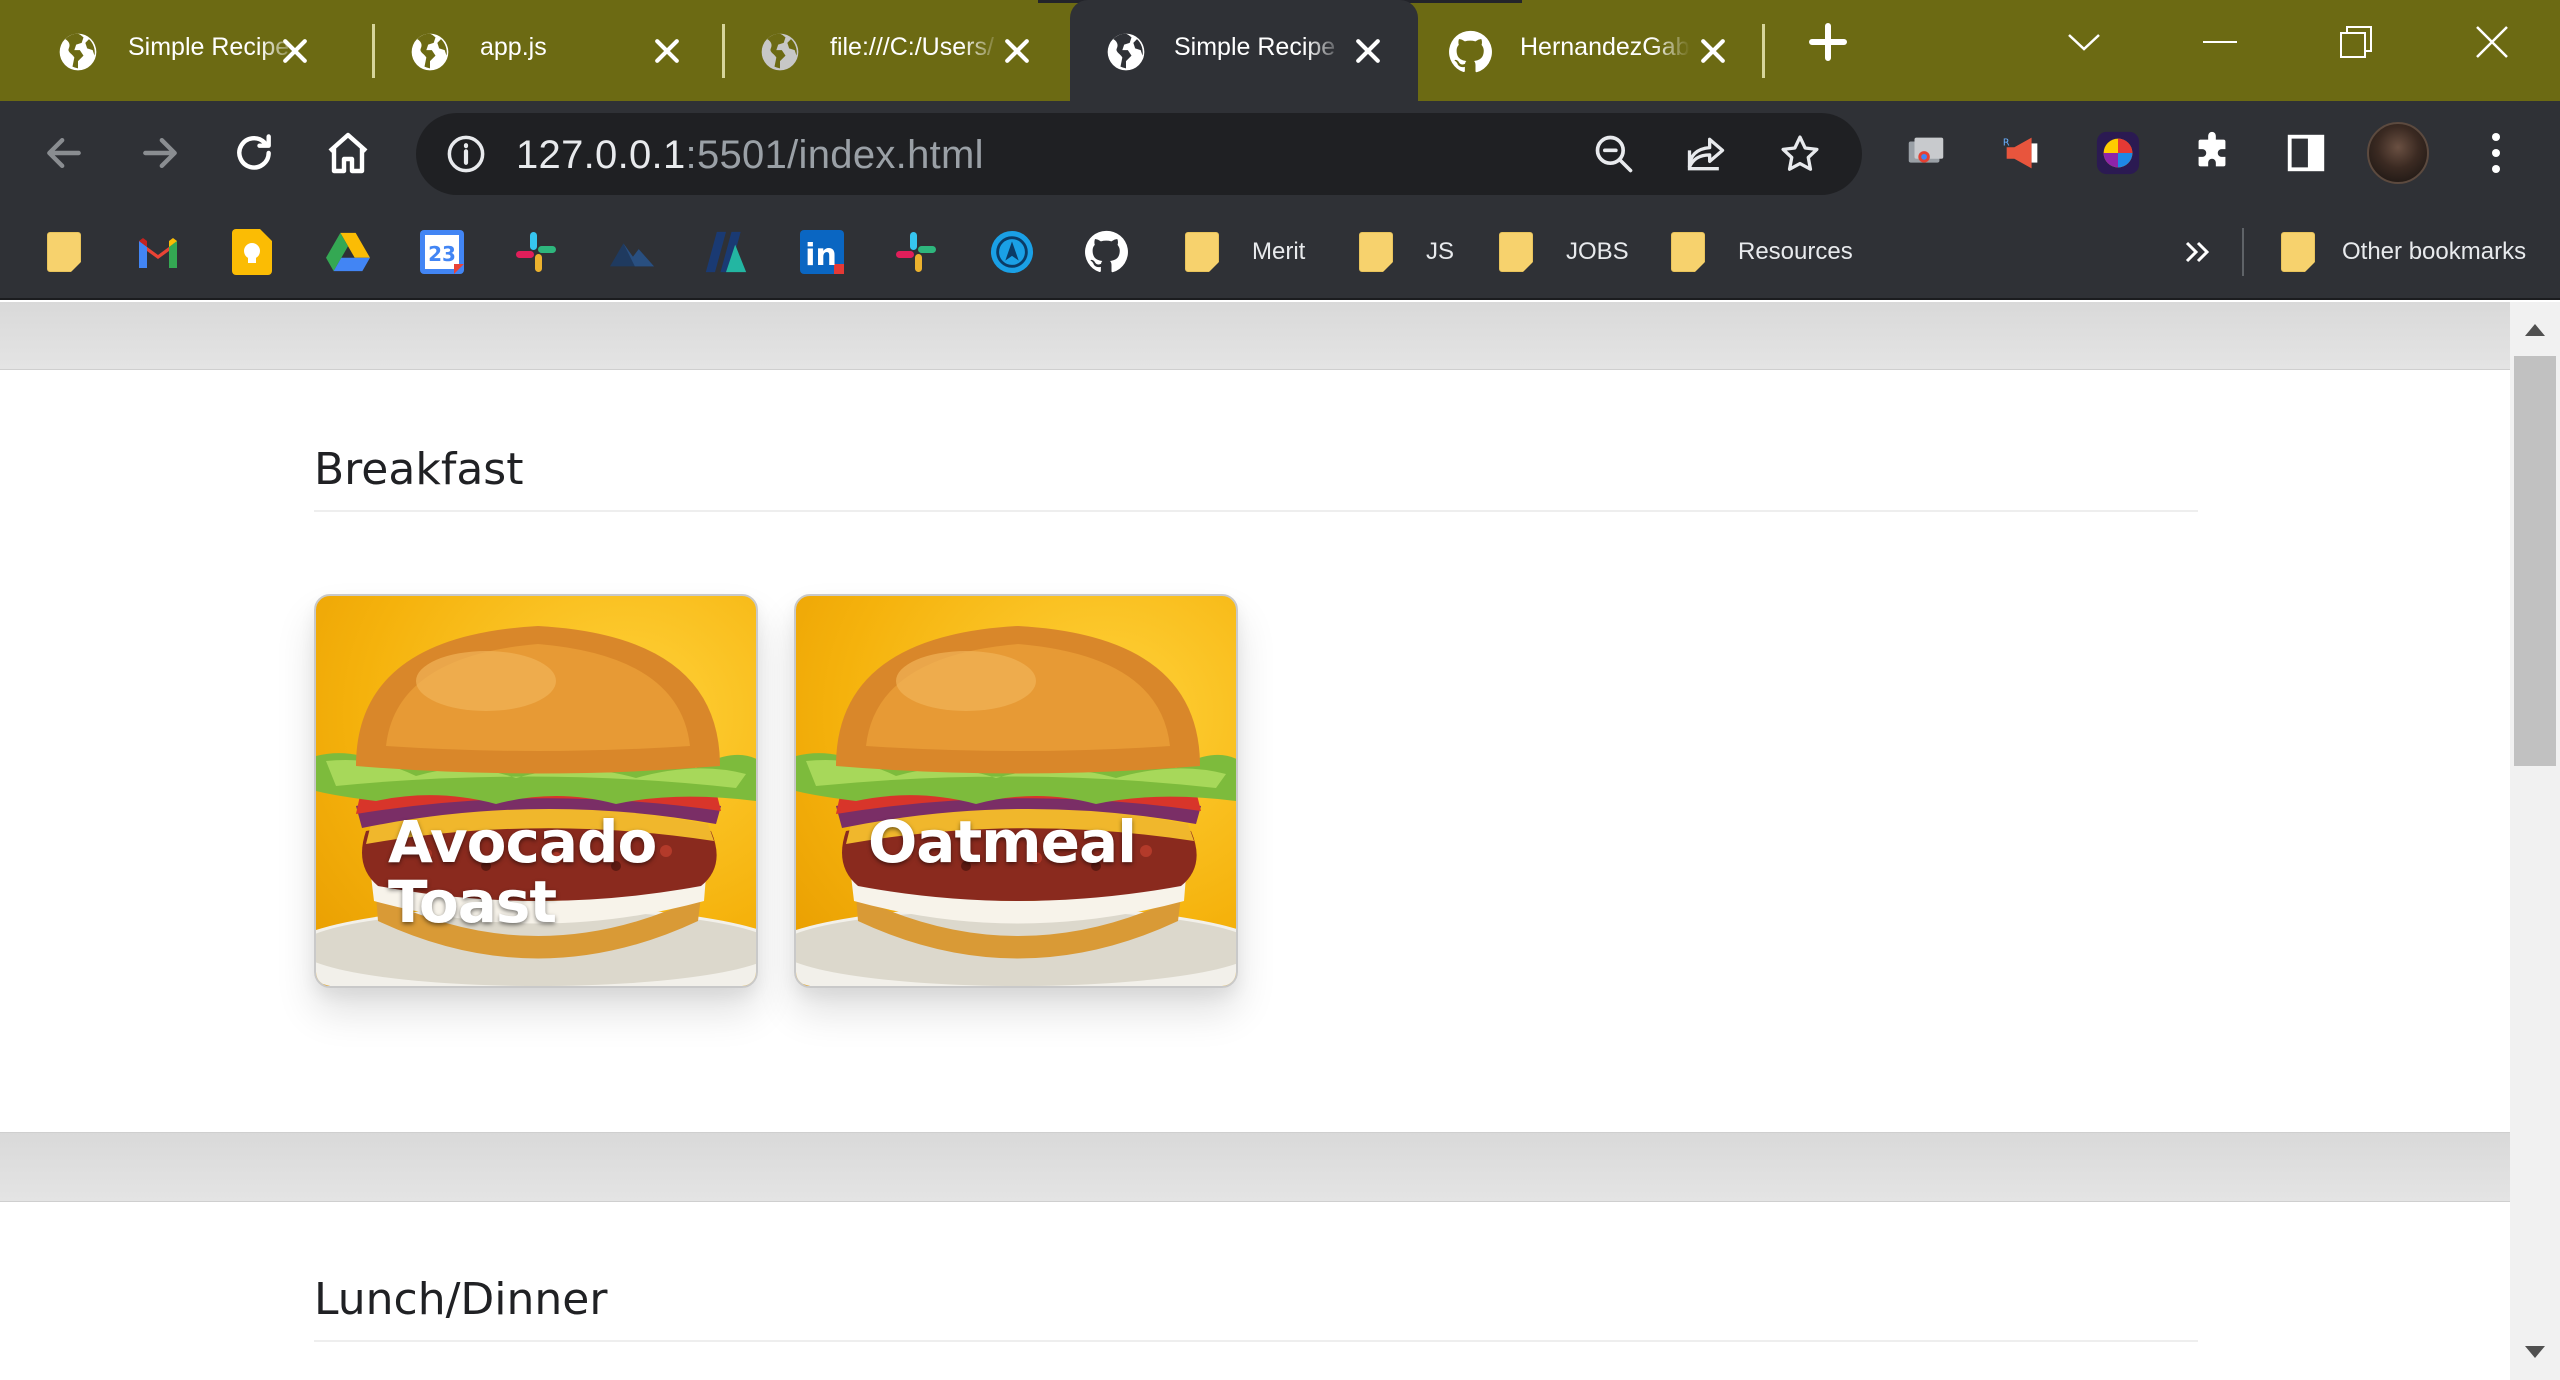 This screenshot has width=2560, height=1380. Describe the element at coordinates (821, 255) in the screenshot. I see `svg-text: in` at that location.